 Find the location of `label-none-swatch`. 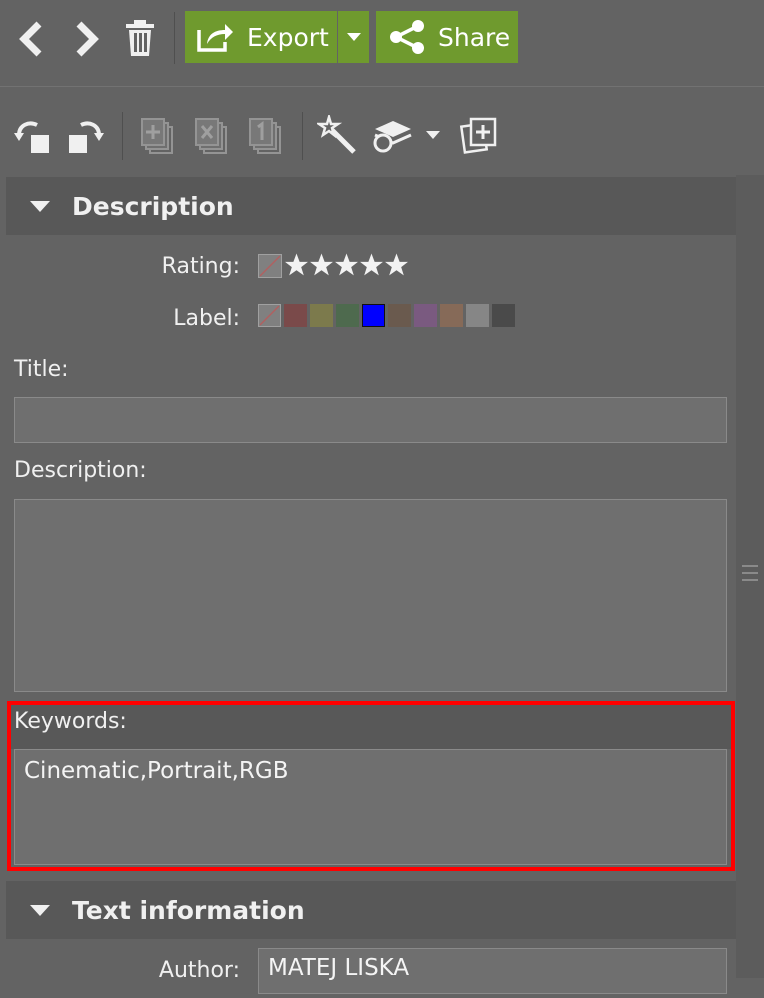

label-none-swatch is located at coordinates (269, 315).